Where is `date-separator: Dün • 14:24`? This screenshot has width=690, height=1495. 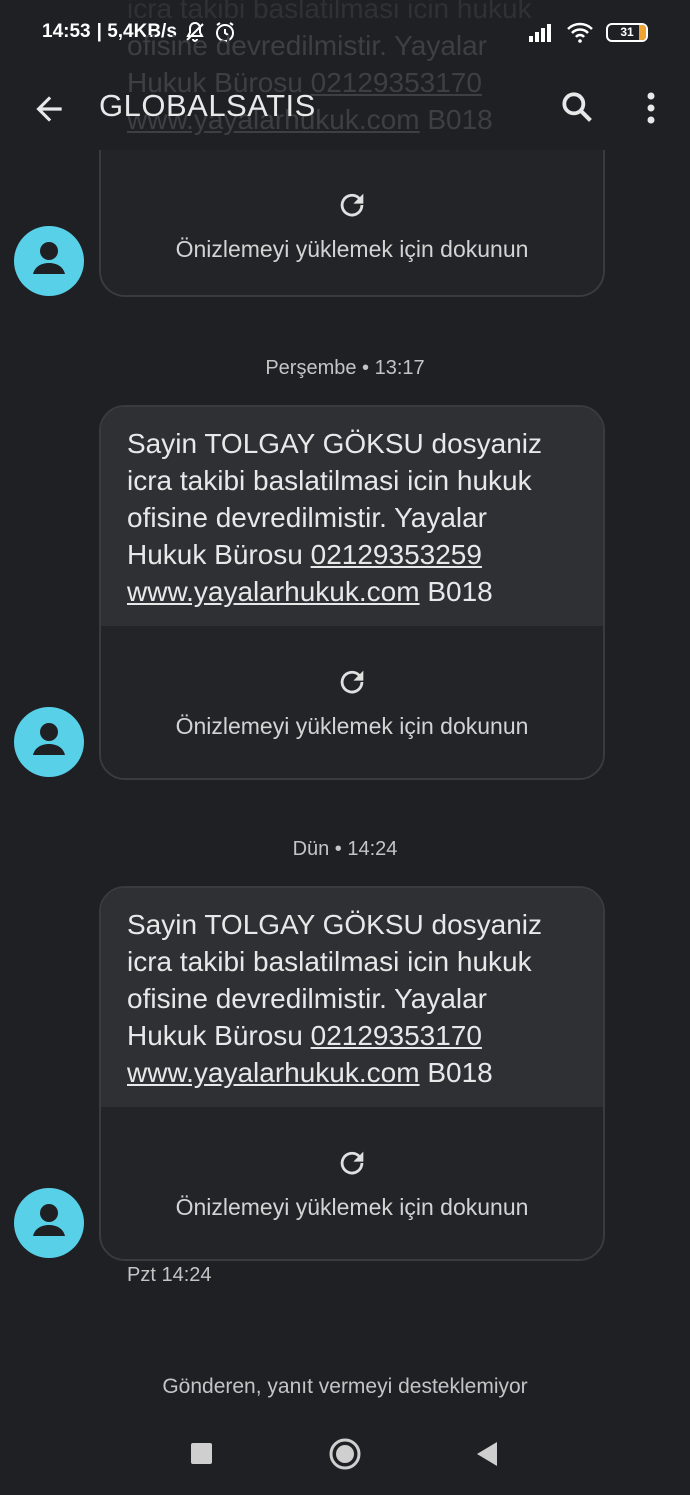
date-separator: Dün • 14:24 is located at coordinates (345, 849).